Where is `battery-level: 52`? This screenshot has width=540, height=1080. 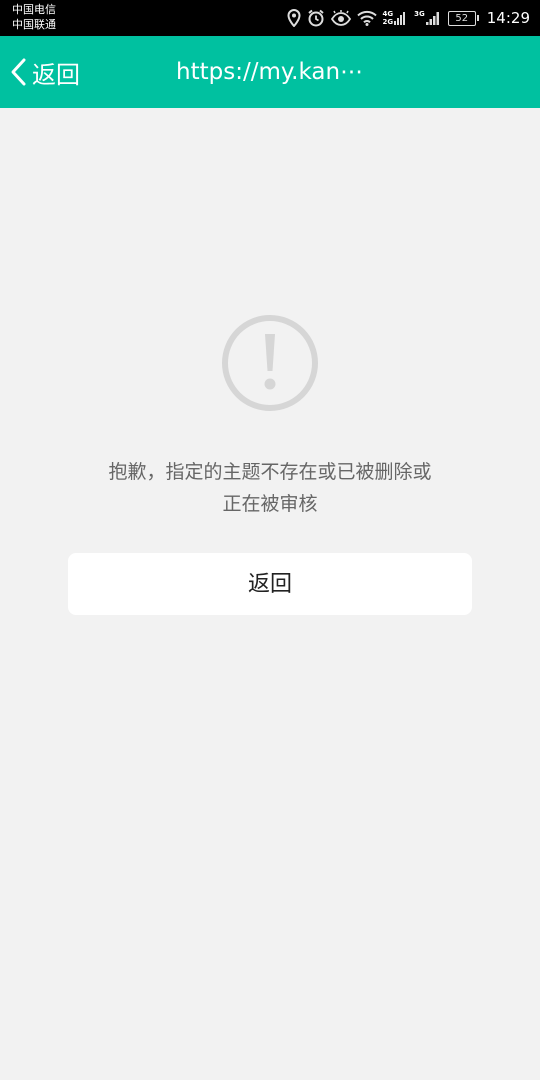
battery-level: 52 is located at coordinates (461, 18).